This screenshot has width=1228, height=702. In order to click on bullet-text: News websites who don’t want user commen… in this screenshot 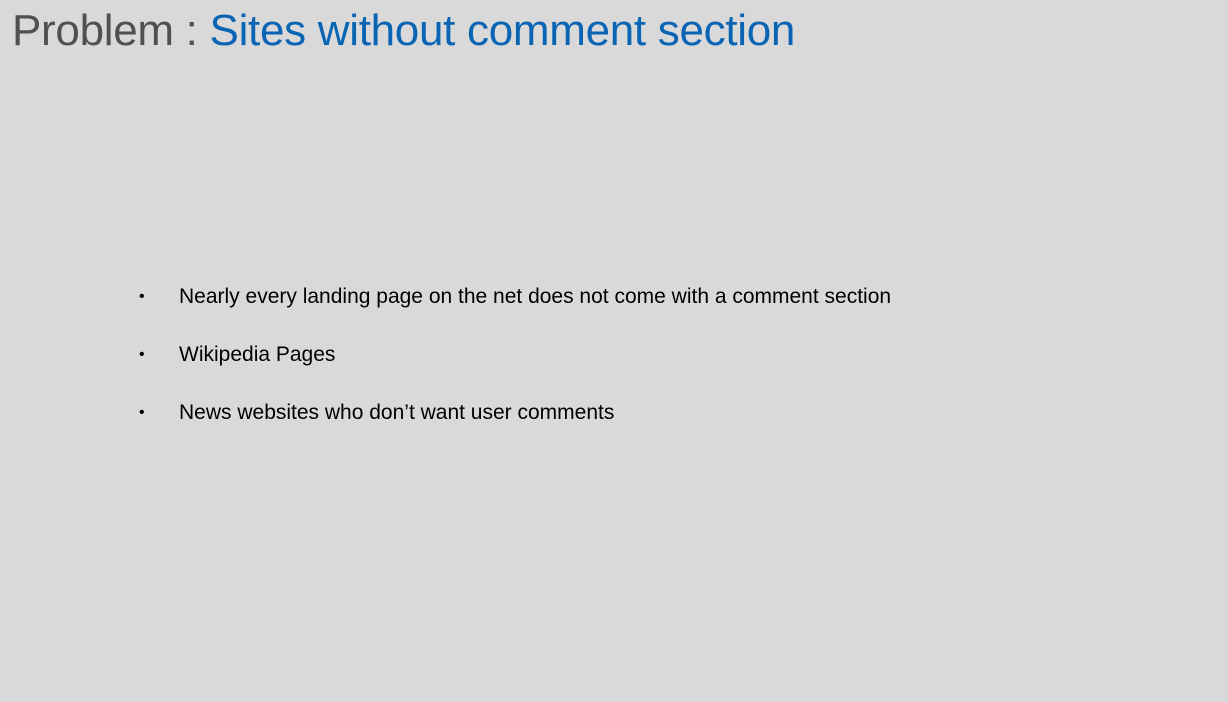, I will do `click(397, 412)`.